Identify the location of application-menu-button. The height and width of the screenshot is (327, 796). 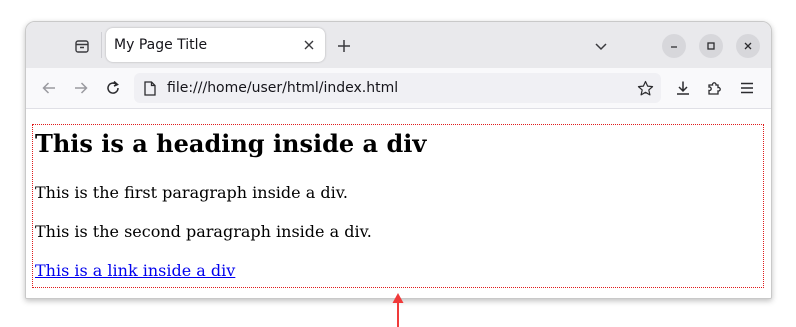
(747, 88).